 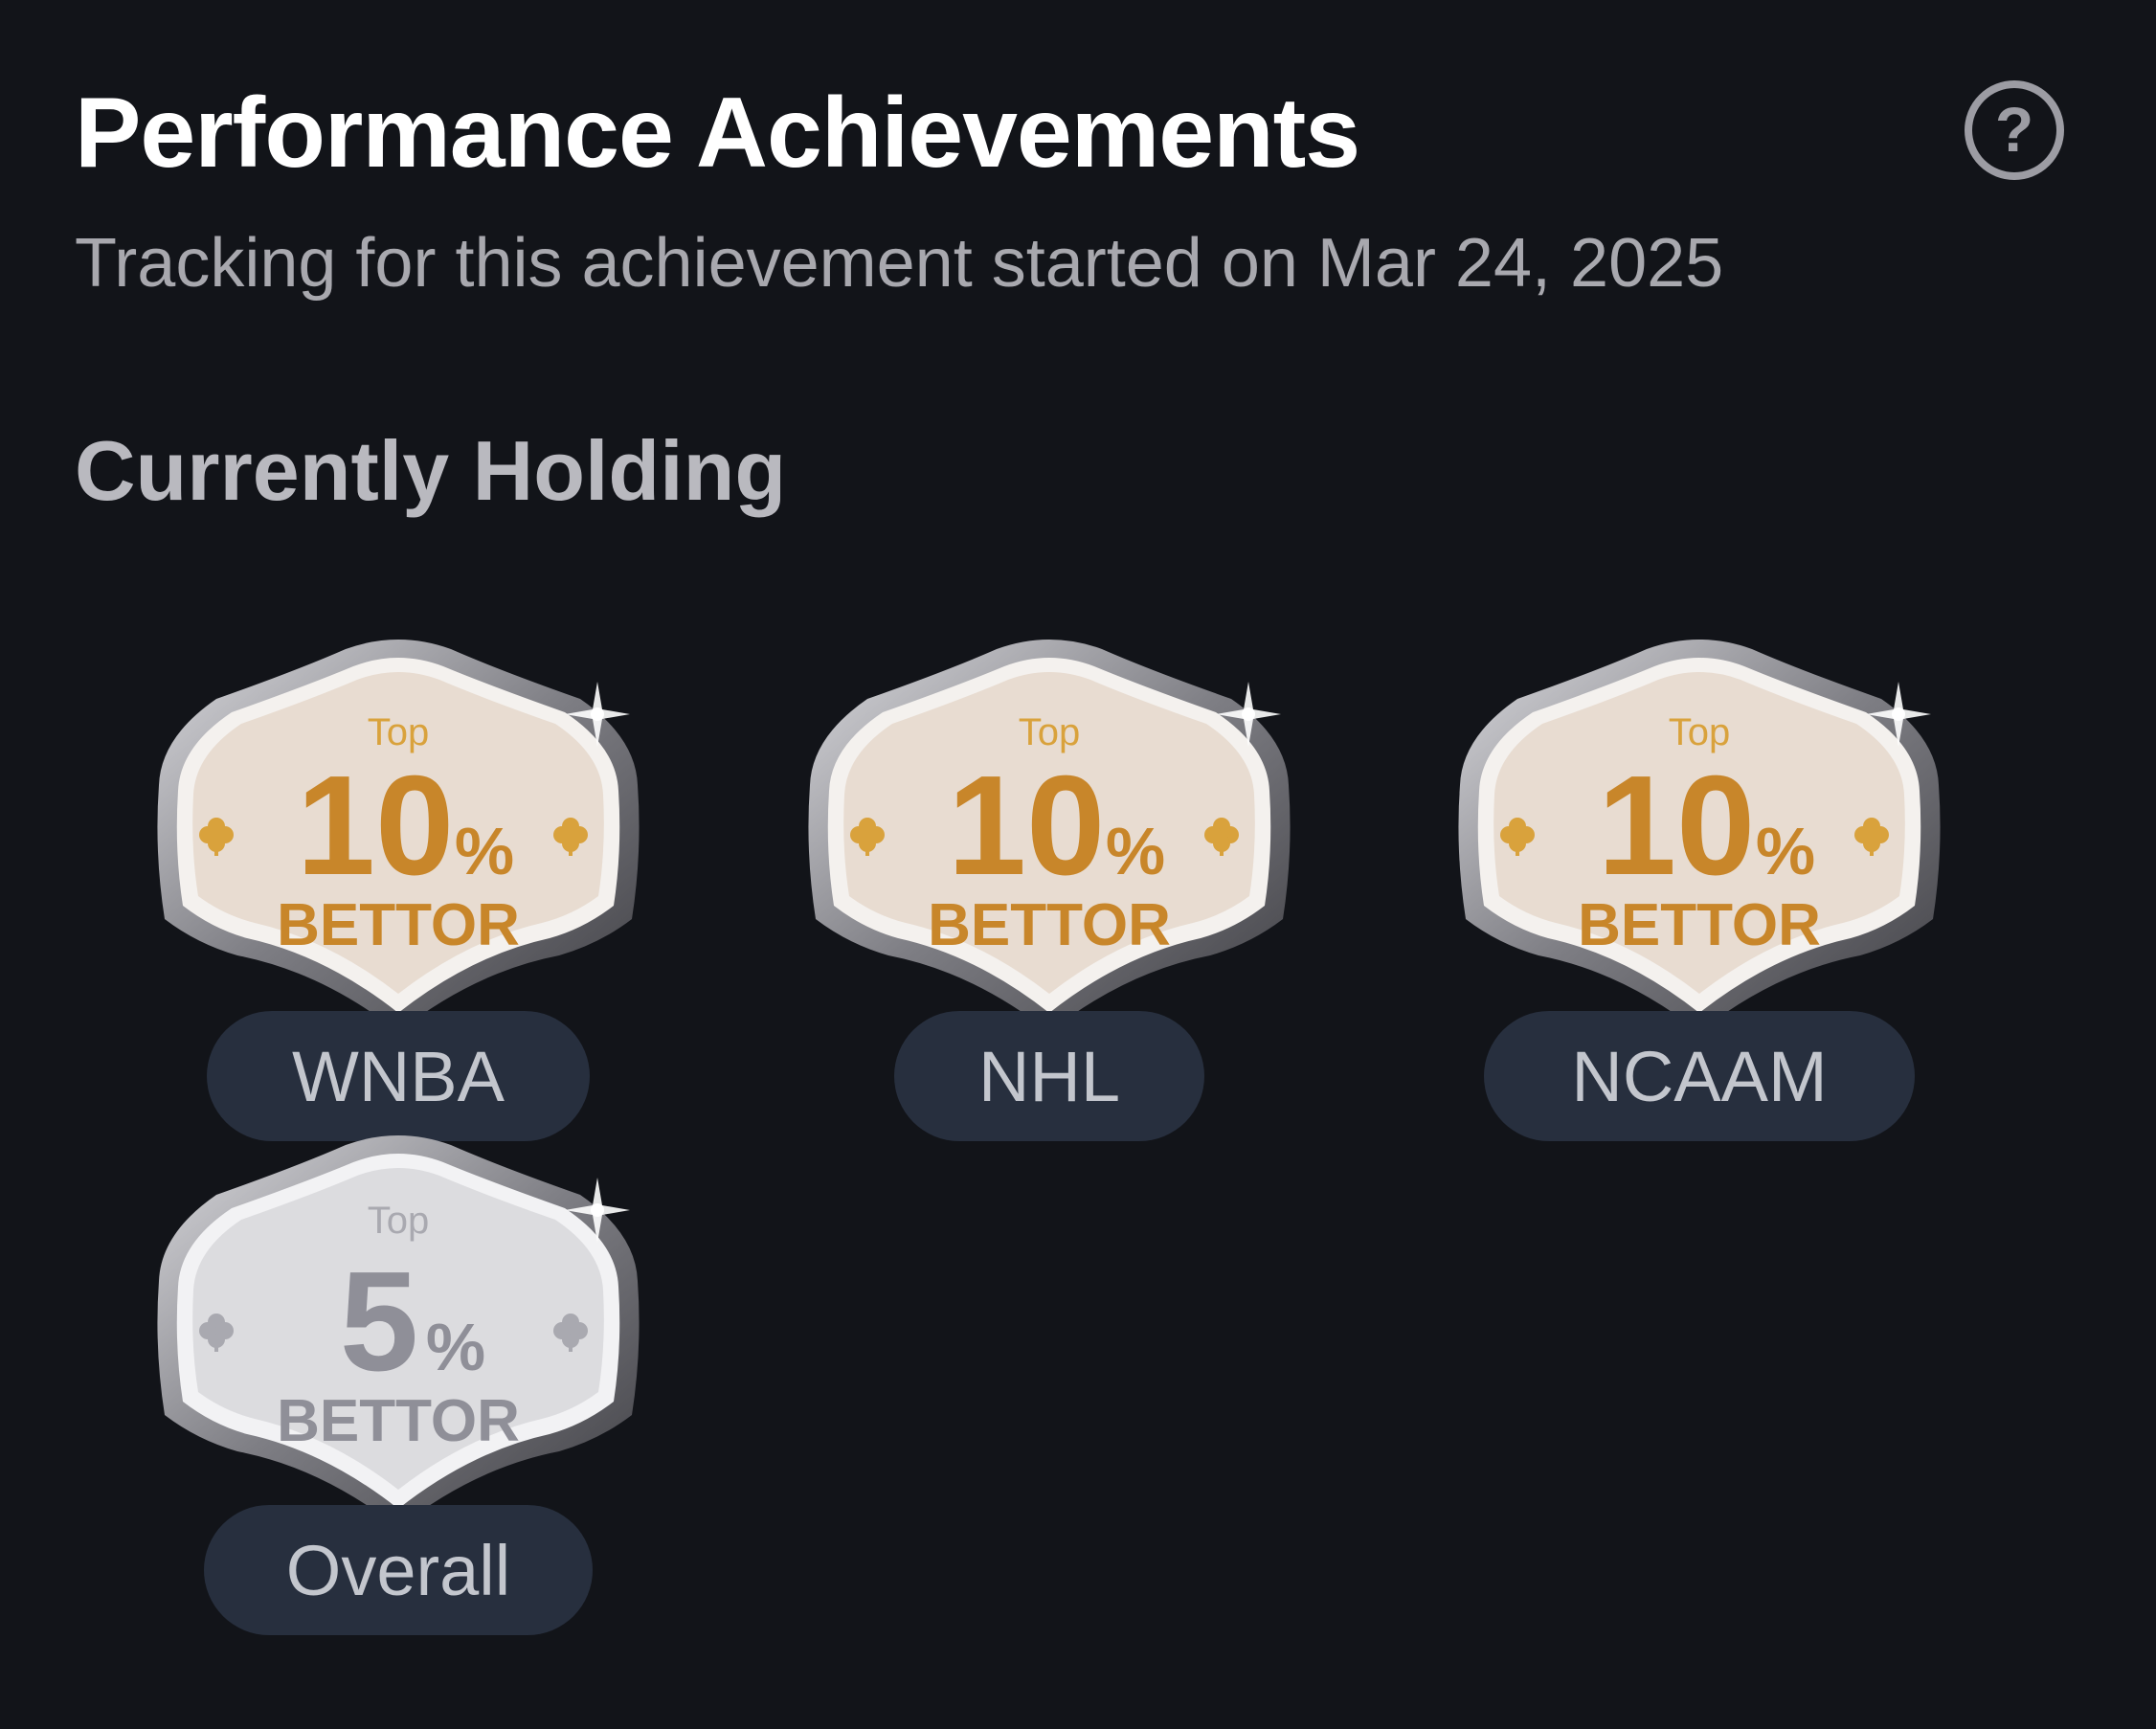 I want to click on achievement-badge-ncaam: Top 10 % BETTOR NCAAM, so click(x=1699, y=891).